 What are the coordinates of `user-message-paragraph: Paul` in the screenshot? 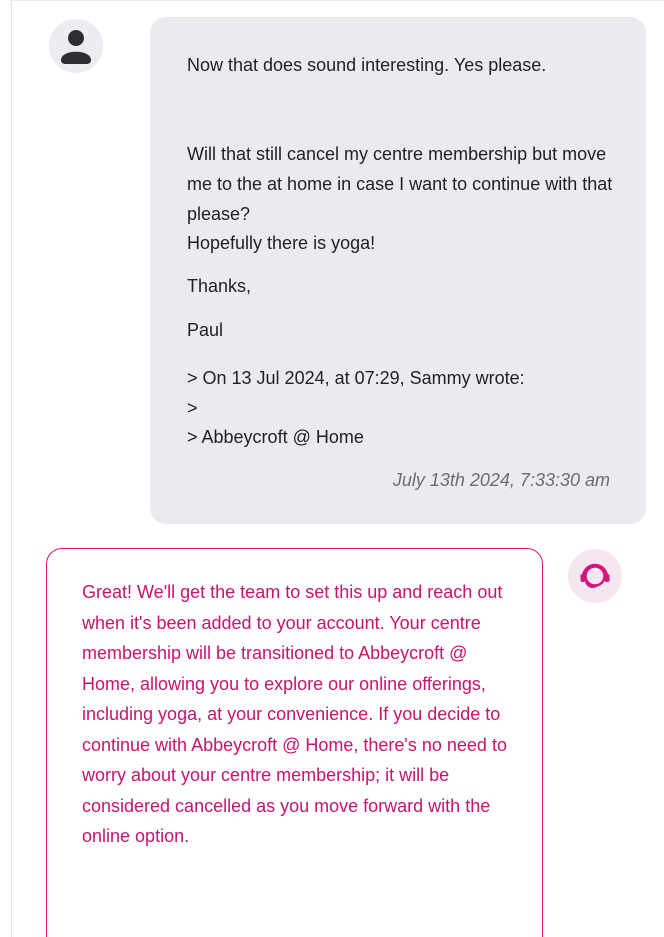 It's located at (205, 330).